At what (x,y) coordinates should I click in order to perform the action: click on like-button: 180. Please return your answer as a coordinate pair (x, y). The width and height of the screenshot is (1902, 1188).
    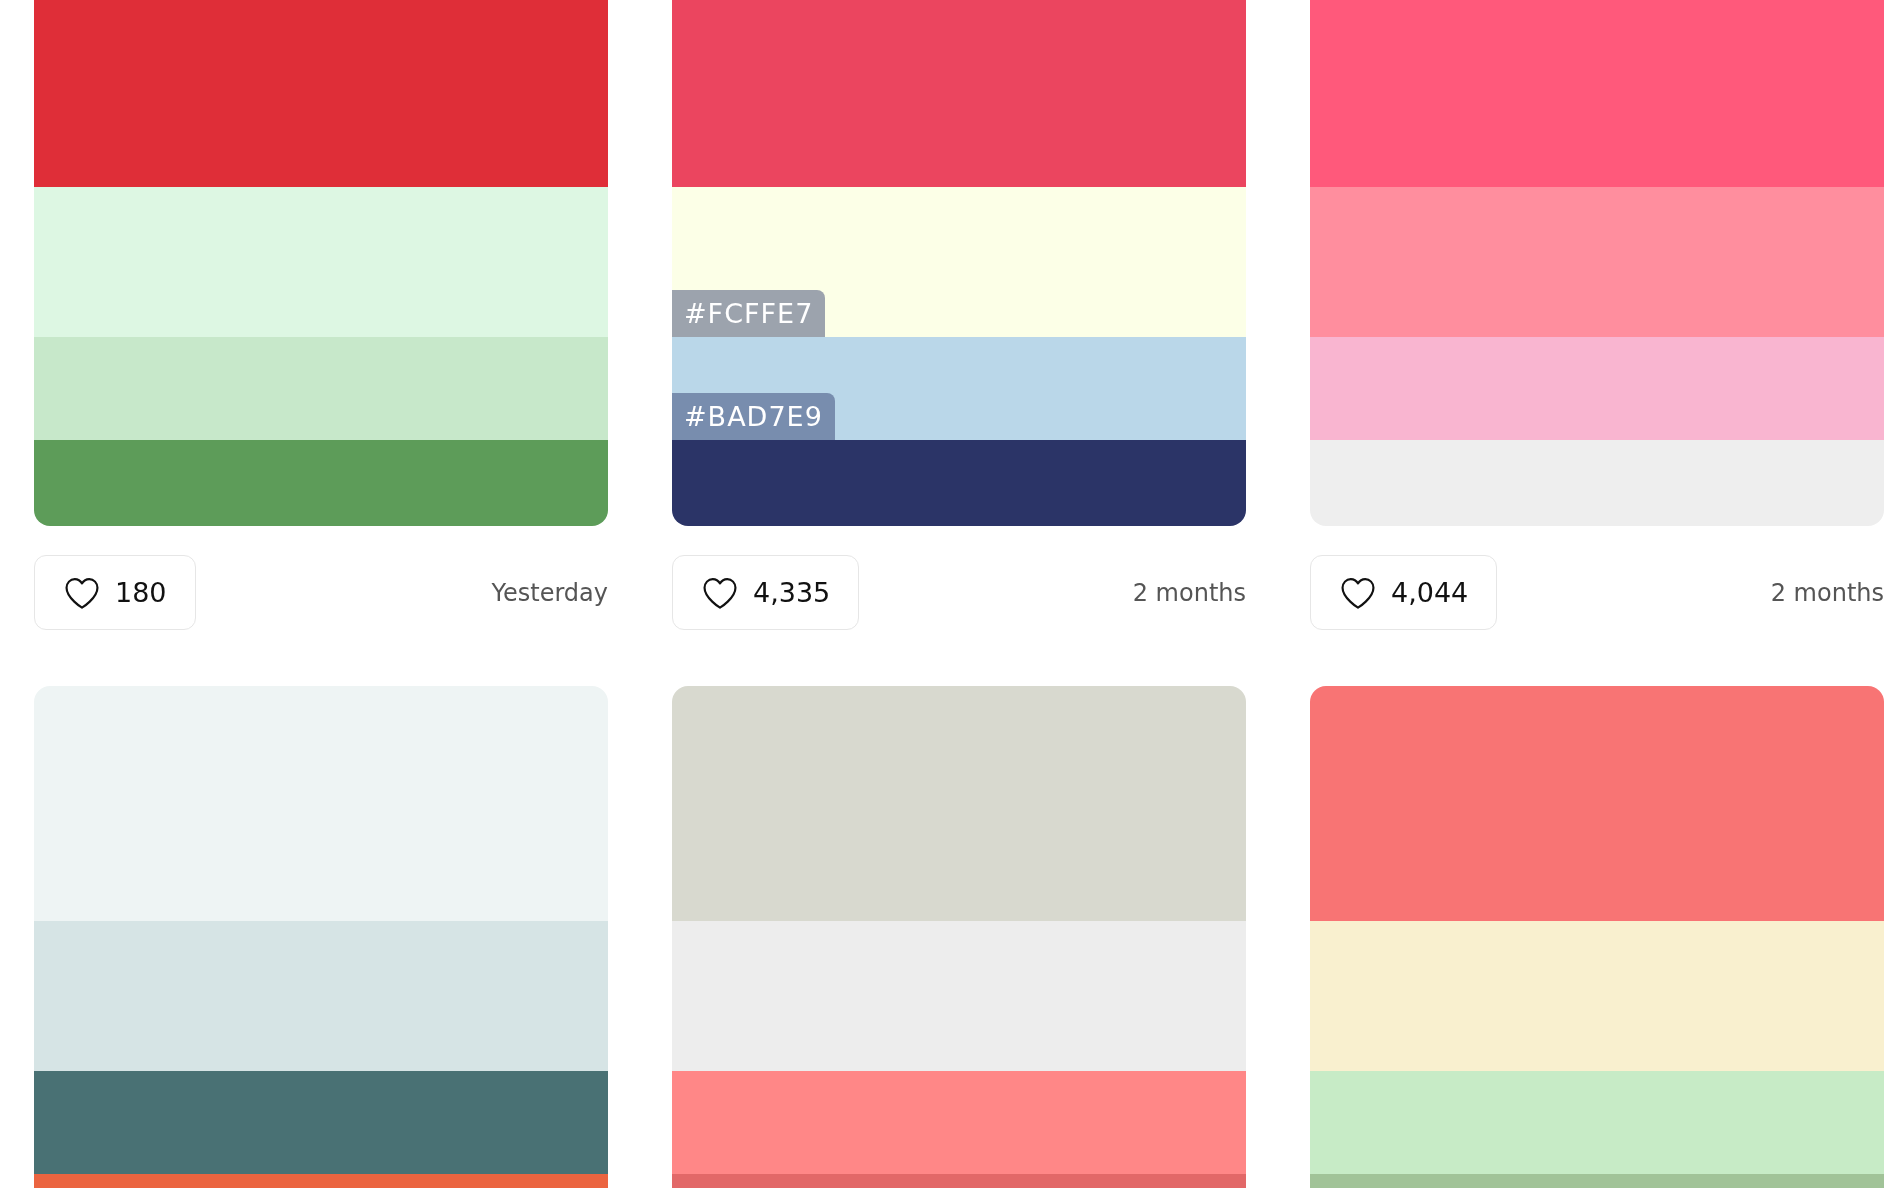
    Looking at the image, I should click on (115, 592).